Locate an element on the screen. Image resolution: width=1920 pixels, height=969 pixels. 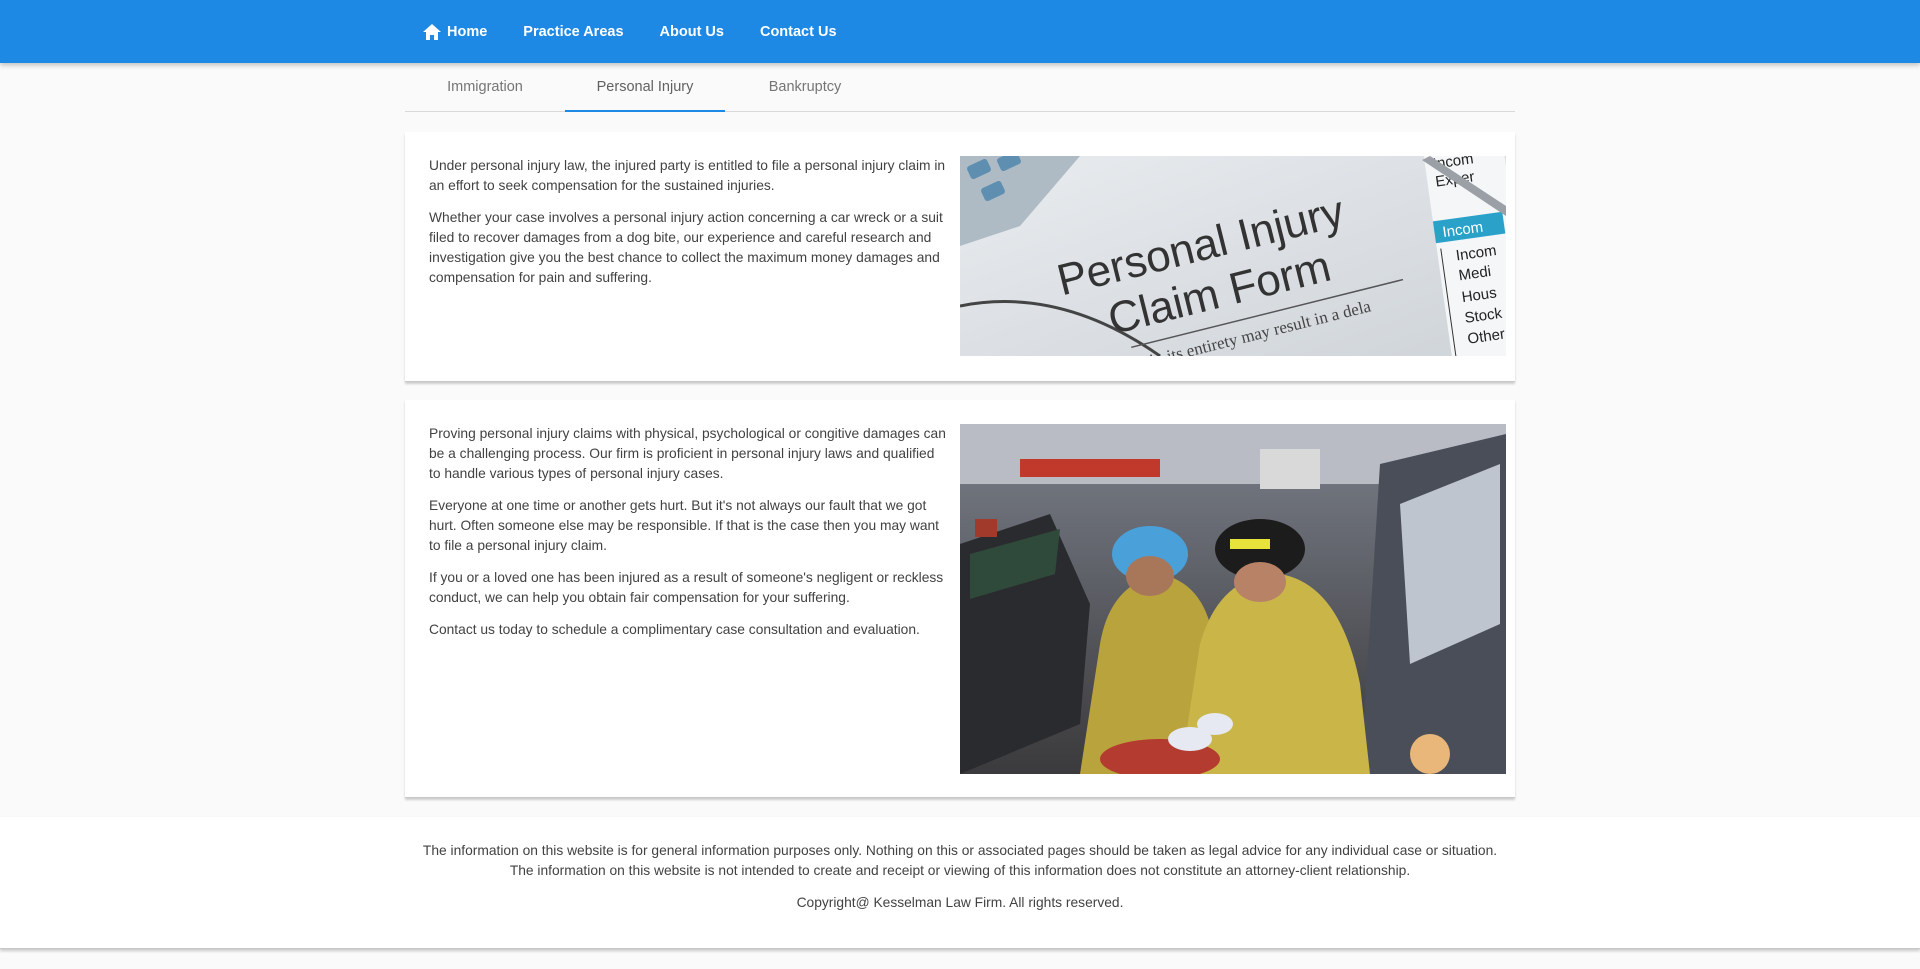
tab-personal-injury-label: Personal Injury is located at coordinates (645, 87).